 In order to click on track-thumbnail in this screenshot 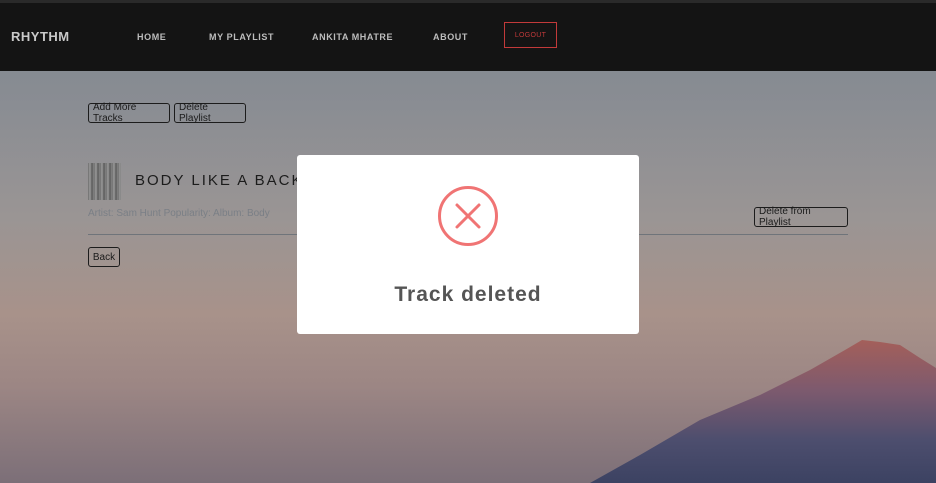, I will do `click(104, 181)`.